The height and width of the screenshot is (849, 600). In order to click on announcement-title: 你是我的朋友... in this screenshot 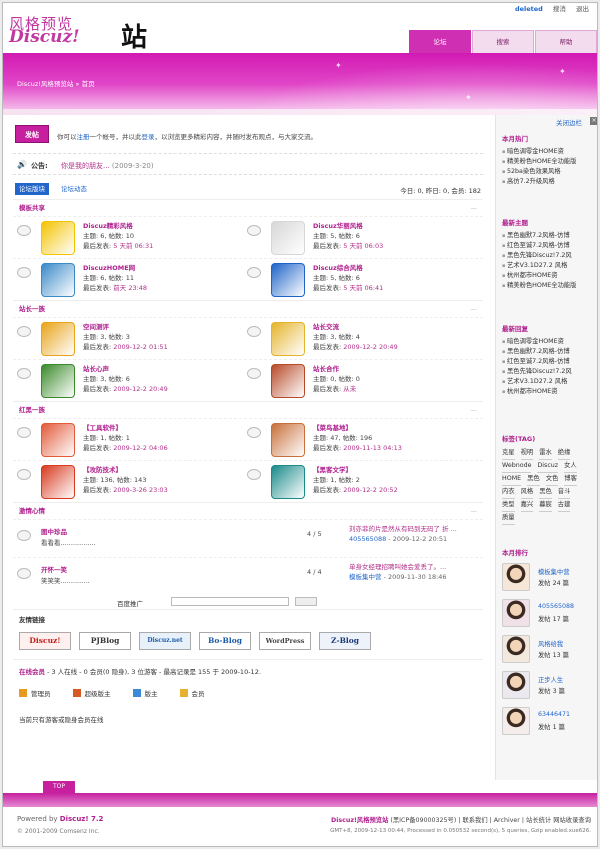, I will do `click(85, 166)`.